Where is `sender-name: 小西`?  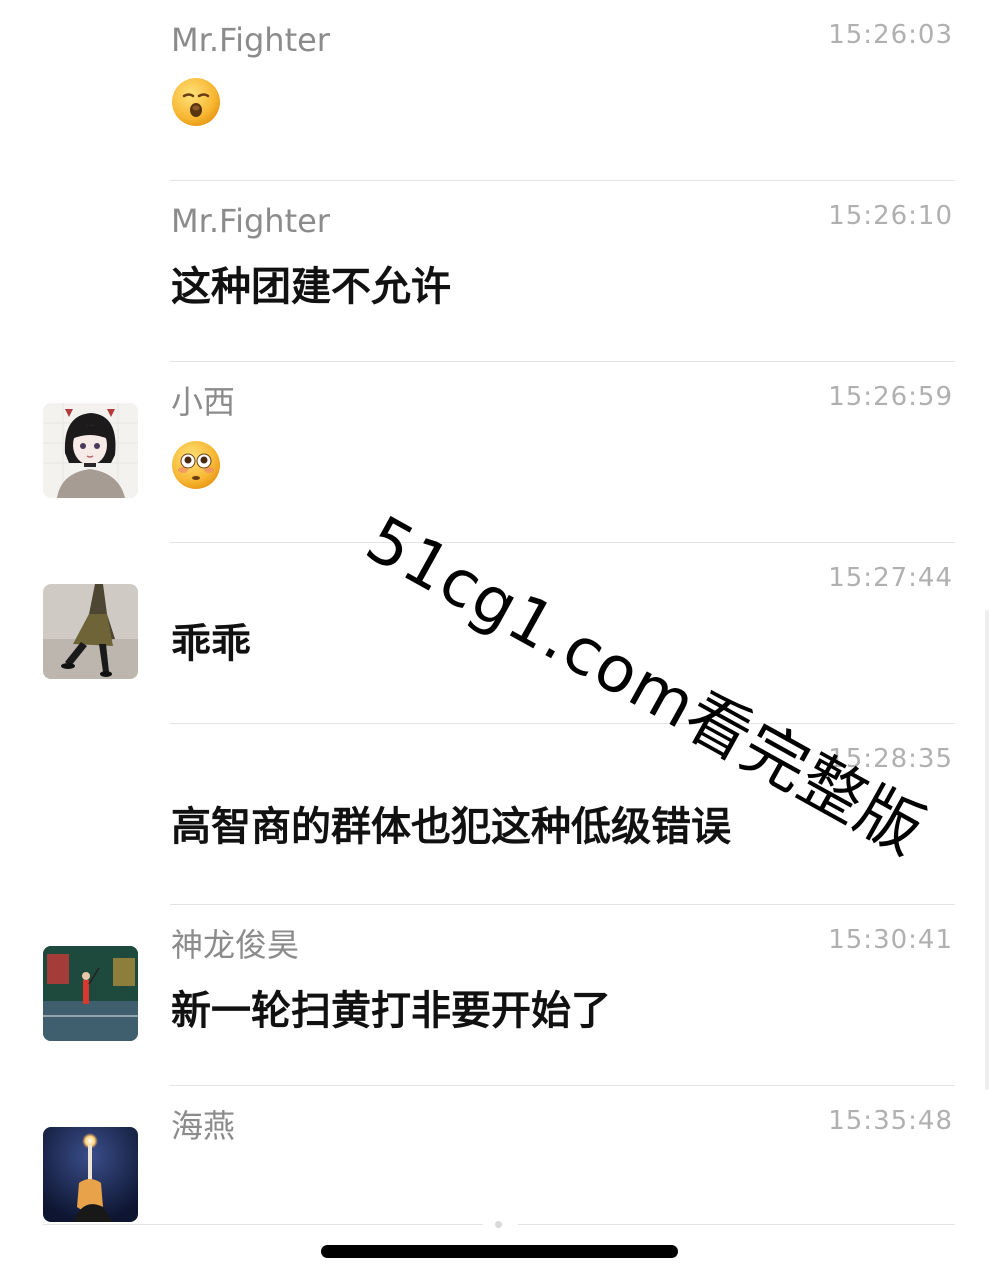
sender-name: 小西 is located at coordinates (203, 402).